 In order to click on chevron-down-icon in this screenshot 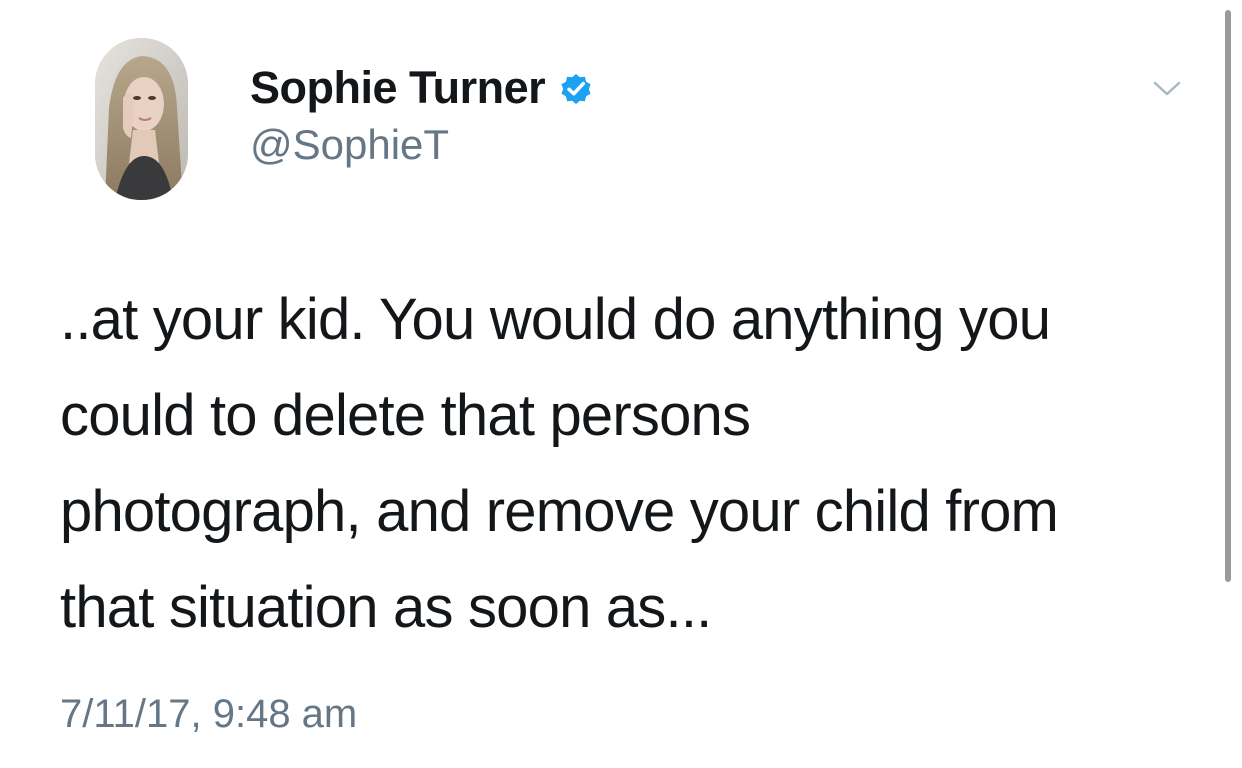, I will do `click(1167, 89)`.